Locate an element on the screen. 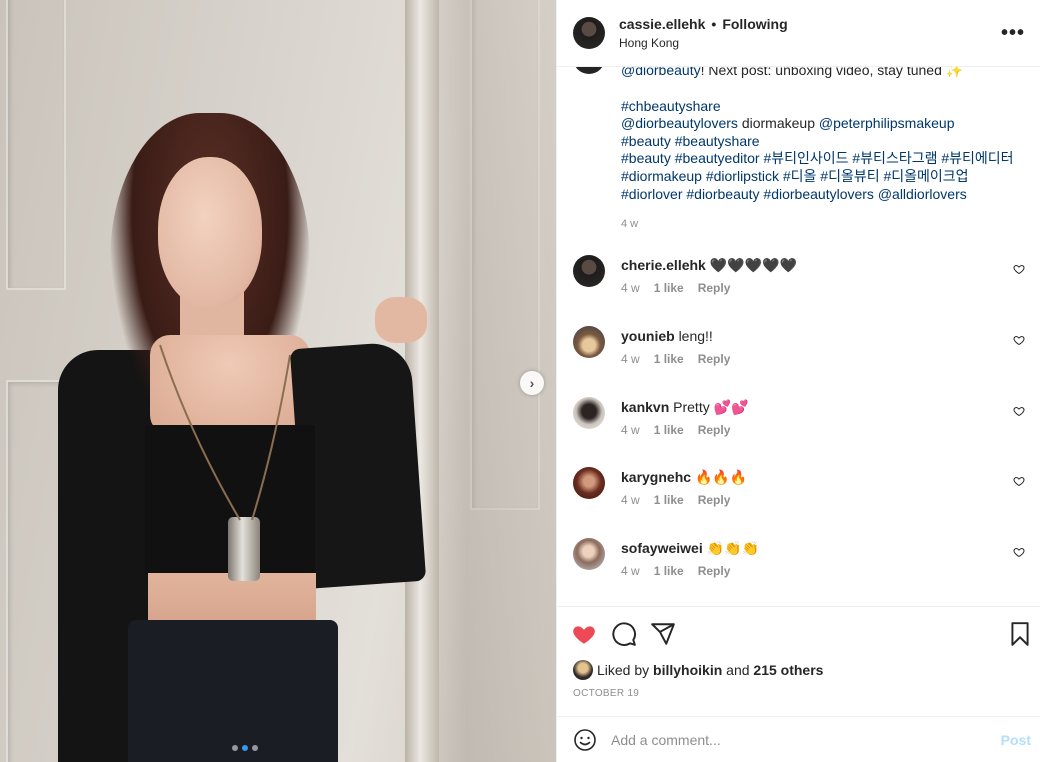  share-icon is located at coordinates (663, 634).